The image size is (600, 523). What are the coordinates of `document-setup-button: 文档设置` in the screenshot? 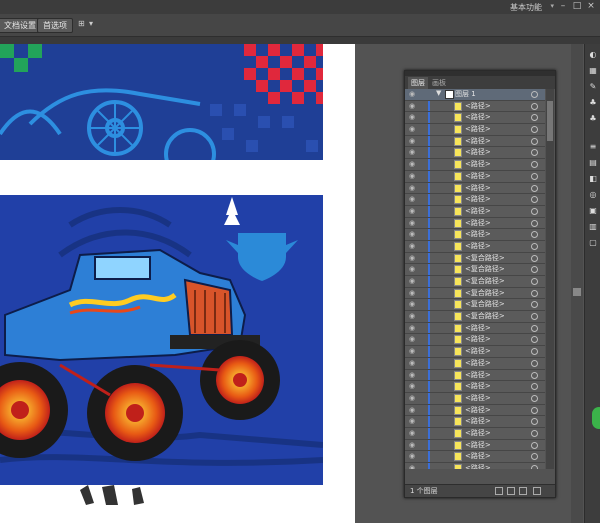 It's located at (21, 25).